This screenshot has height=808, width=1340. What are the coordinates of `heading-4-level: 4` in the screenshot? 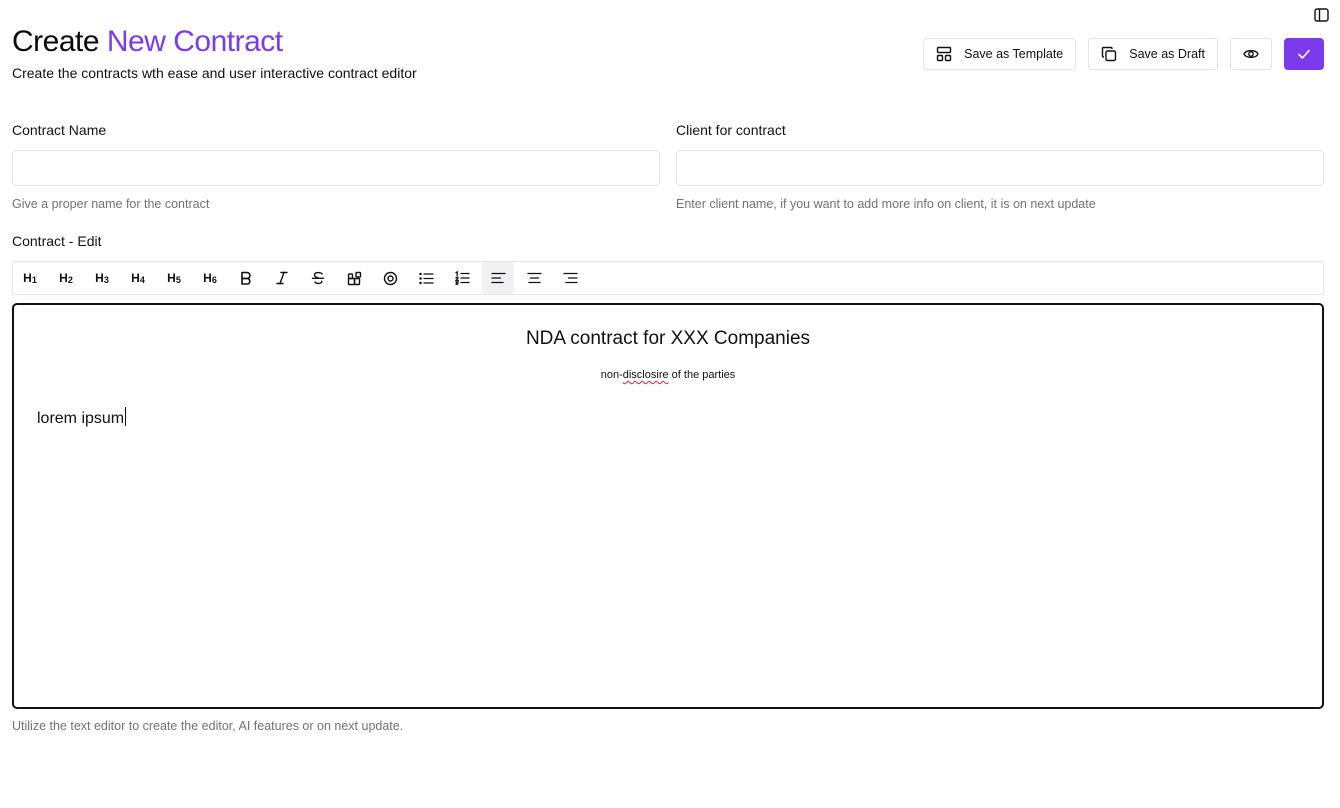 It's located at (142, 279).